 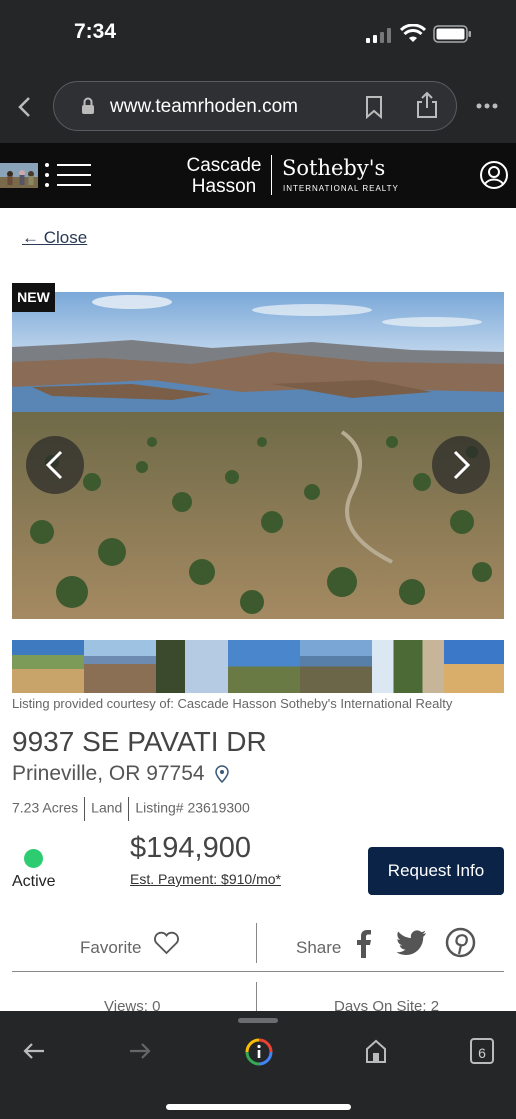 What do you see at coordinates (487, 106) in the screenshot?
I see `more-menu-icon` at bounding box center [487, 106].